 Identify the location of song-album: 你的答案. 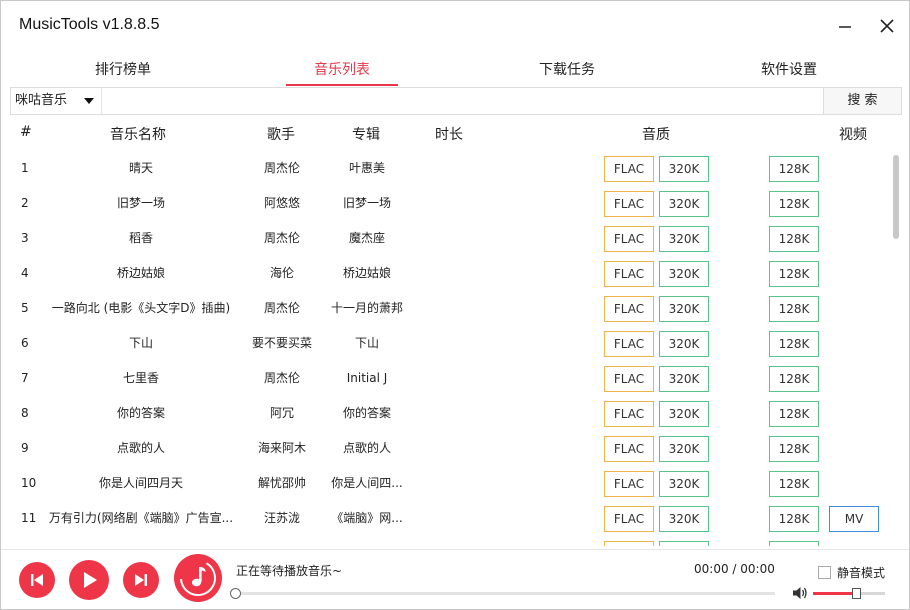
(366, 413).